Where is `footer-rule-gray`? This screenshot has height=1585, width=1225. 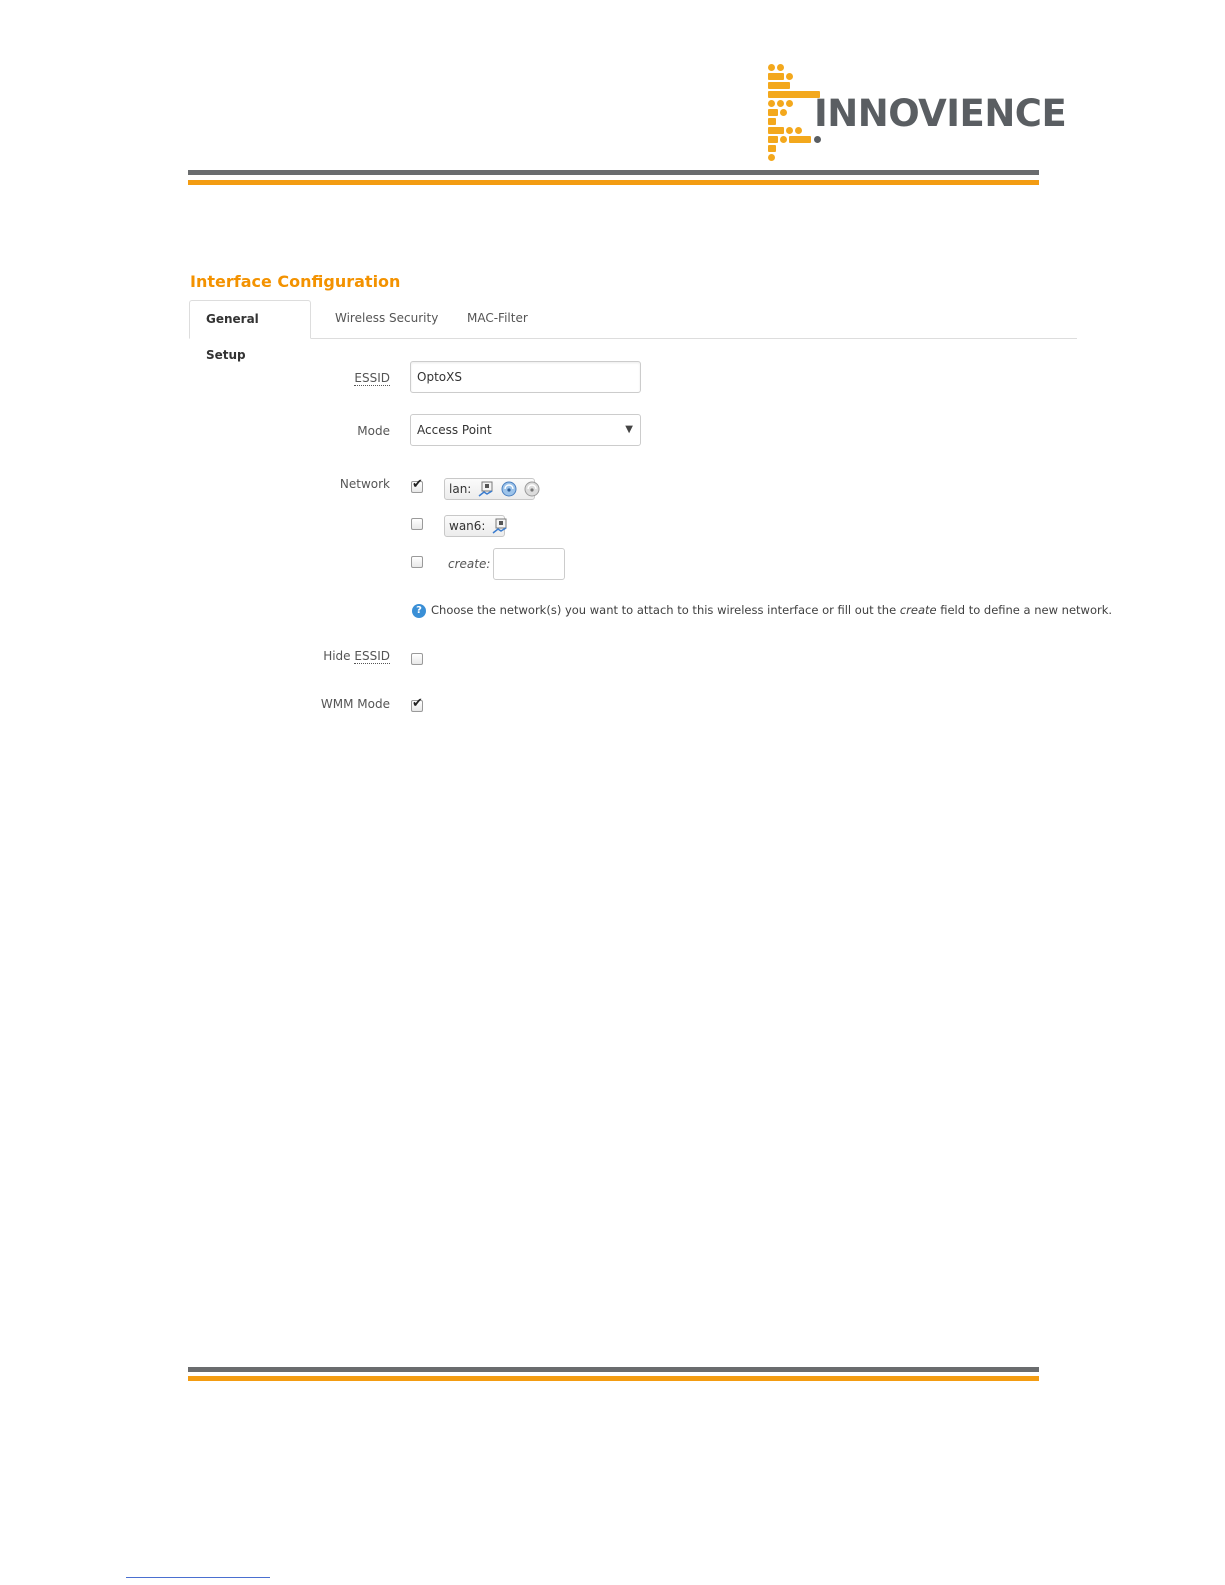 footer-rule-gray is located at coordinates (613, 1369).